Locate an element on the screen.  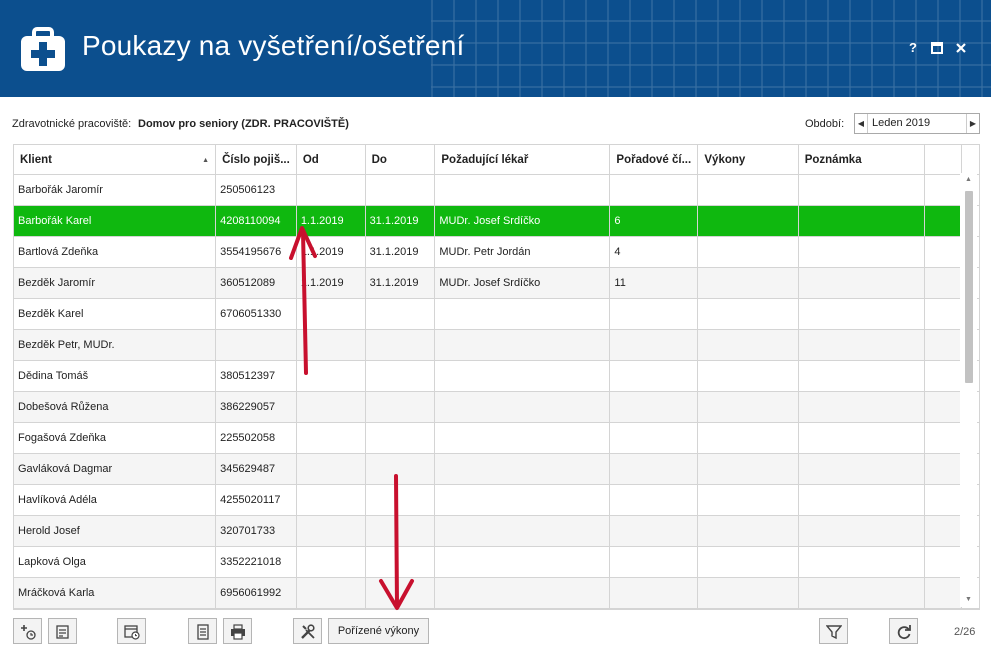
close-button is located at coordinates (961, 48).